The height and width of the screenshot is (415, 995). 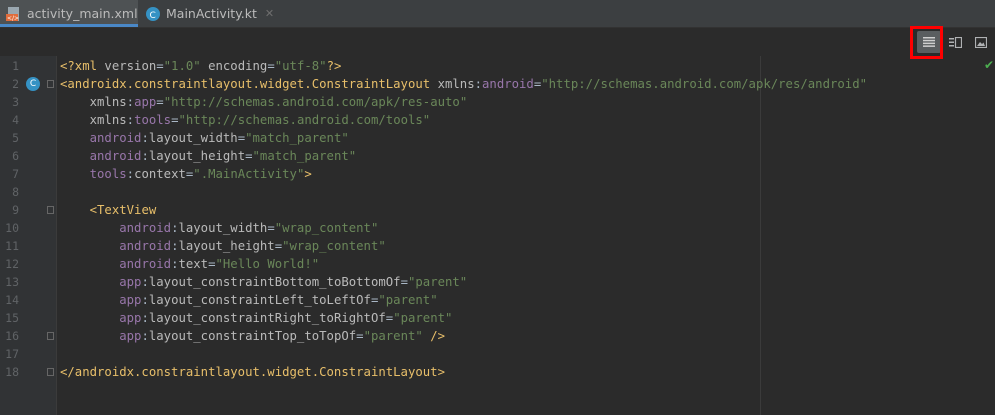 What do you see at coordinates (304, 156) in the screenshot?
I see `code-token: "match_parent"` at bounding box center [304, 156].